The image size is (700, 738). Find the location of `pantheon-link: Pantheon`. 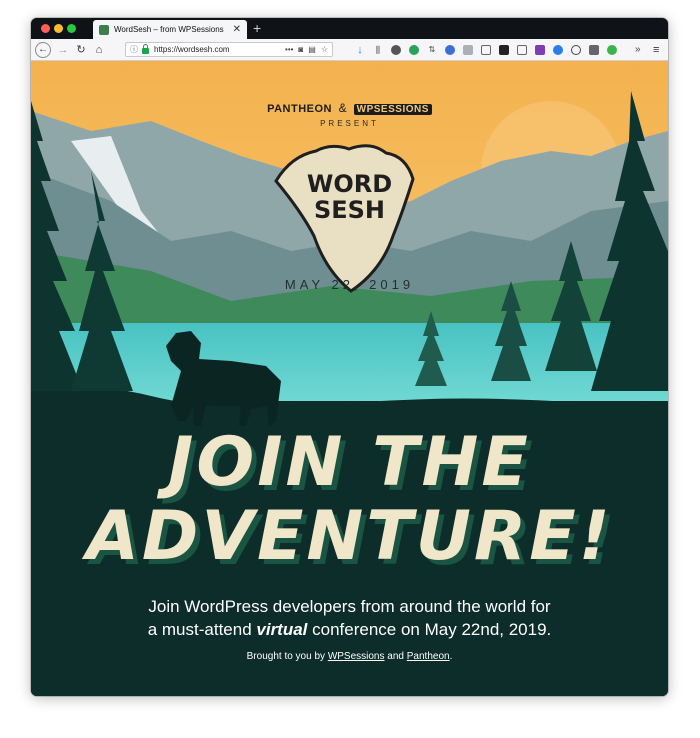

pantheon-link: Pantheon is located at coordinates (428, 656).